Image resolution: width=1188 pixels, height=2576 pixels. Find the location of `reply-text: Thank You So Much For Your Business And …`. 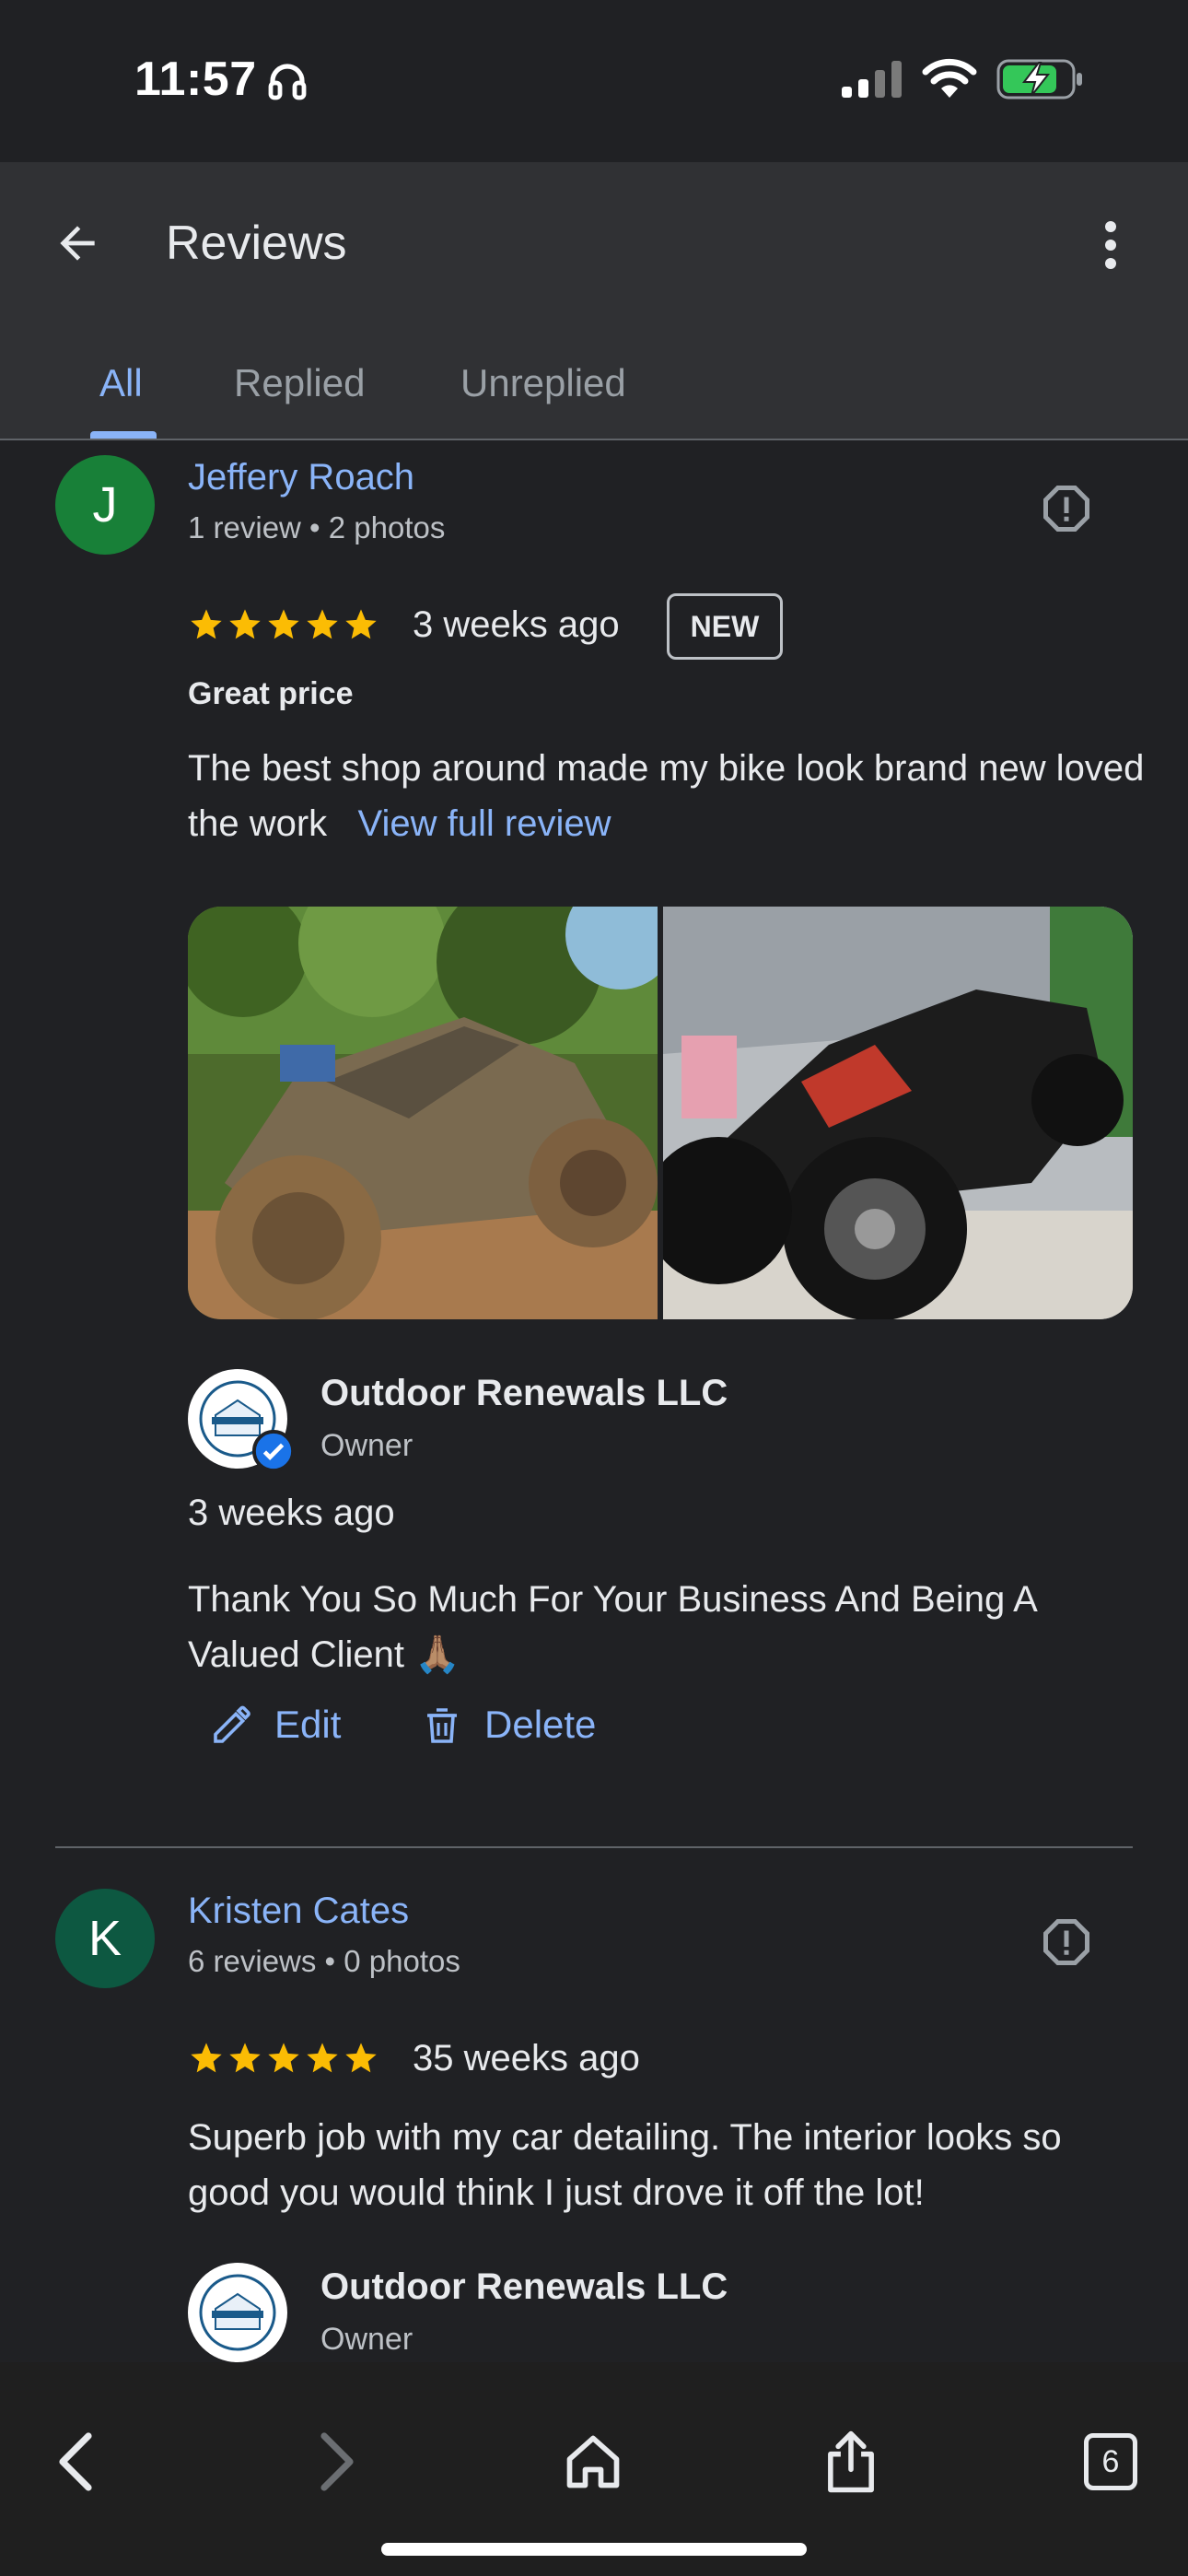

reply-text: Thank You So Much For Your Business And … is located at coordinates (612, 1627).